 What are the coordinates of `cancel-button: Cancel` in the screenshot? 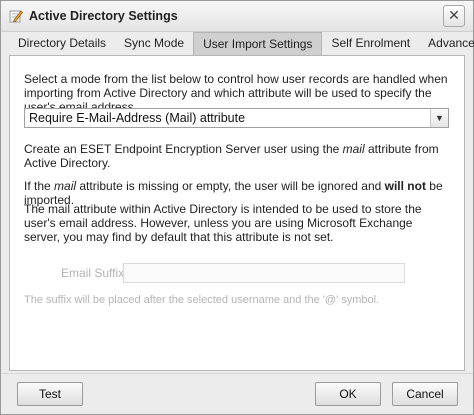 It's located at (425, 394).